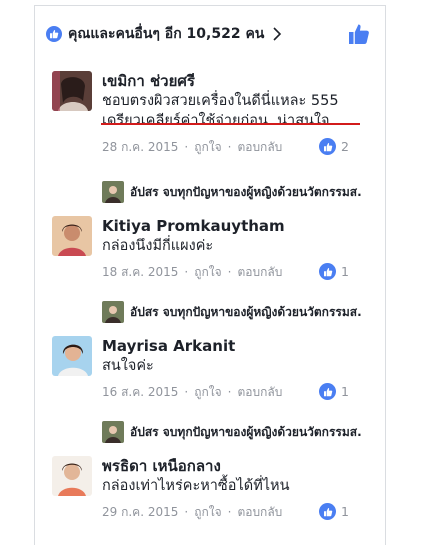  What do you see at coordinates (345, 146) in the screenshot?
I see `like-count: 2` at bounding box center [345, 146].